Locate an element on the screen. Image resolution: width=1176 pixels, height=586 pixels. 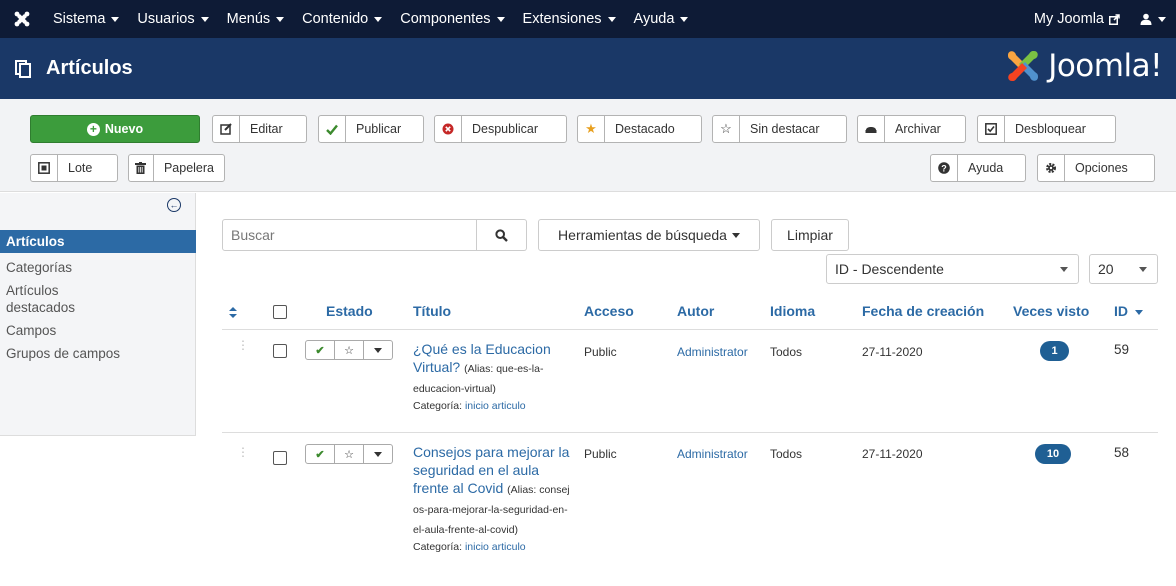
header-author: Autor is located at coordinates (695, 311).